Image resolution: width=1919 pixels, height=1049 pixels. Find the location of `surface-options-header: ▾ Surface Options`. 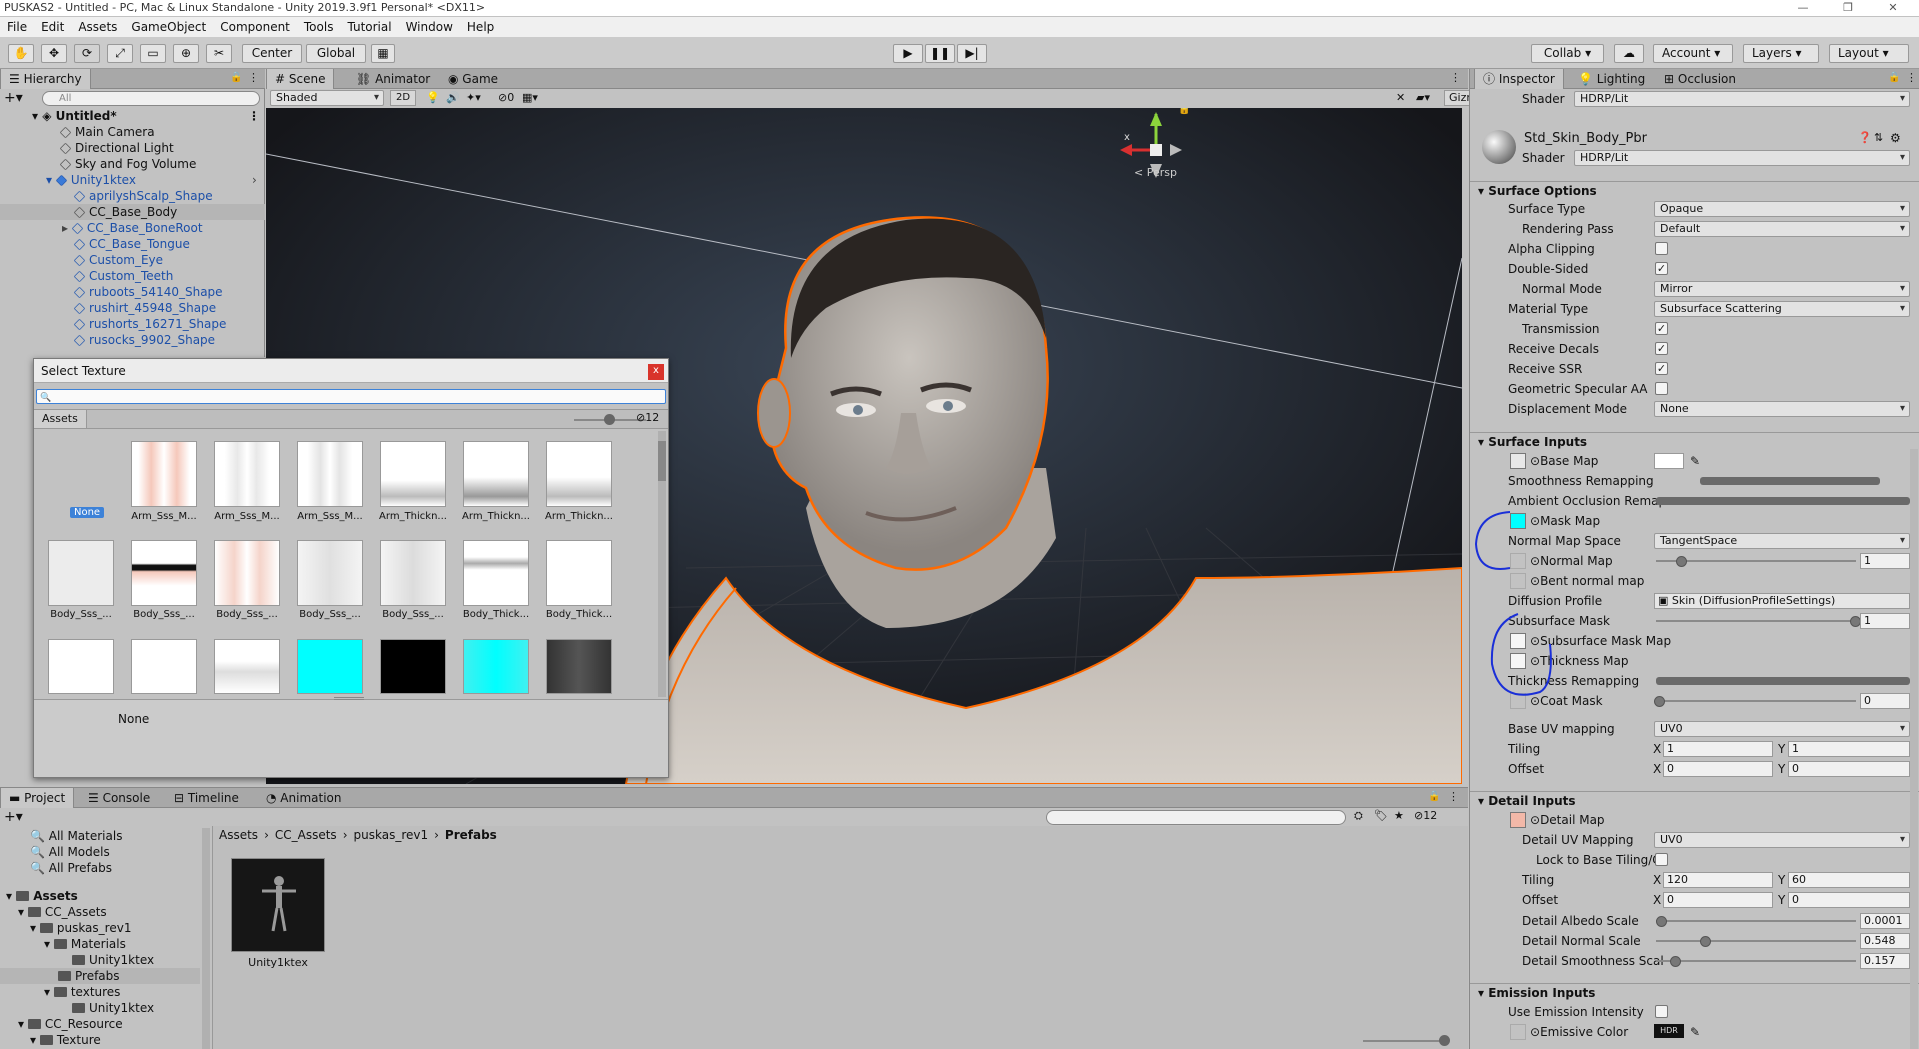

surface-options-header: ▾ Surface Options is located at coordinates (1694, 190).